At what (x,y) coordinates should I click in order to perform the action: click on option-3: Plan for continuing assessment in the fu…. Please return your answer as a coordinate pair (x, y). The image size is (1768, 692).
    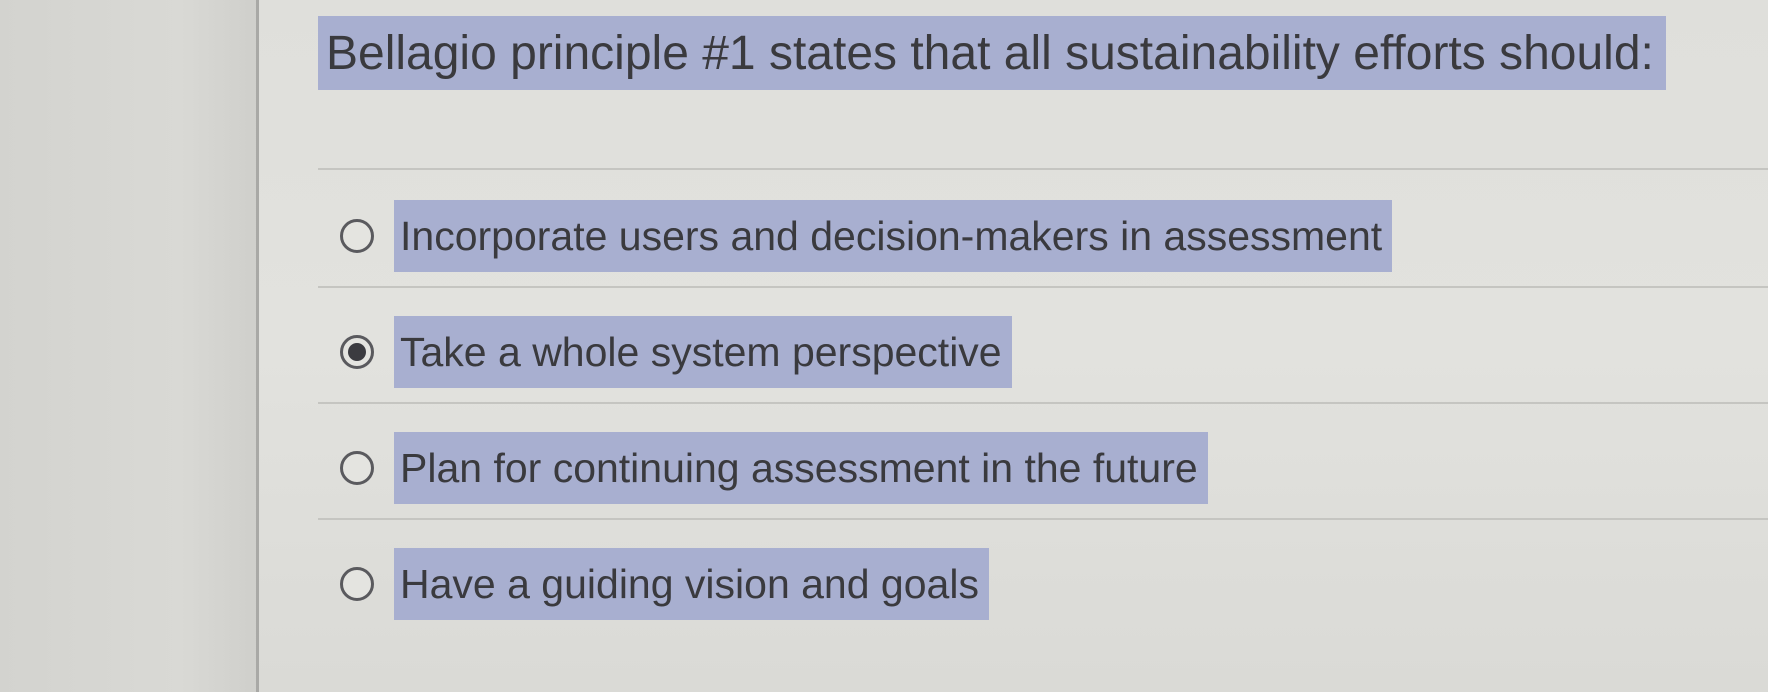
    Looking at the image, I should click on (774, 468).